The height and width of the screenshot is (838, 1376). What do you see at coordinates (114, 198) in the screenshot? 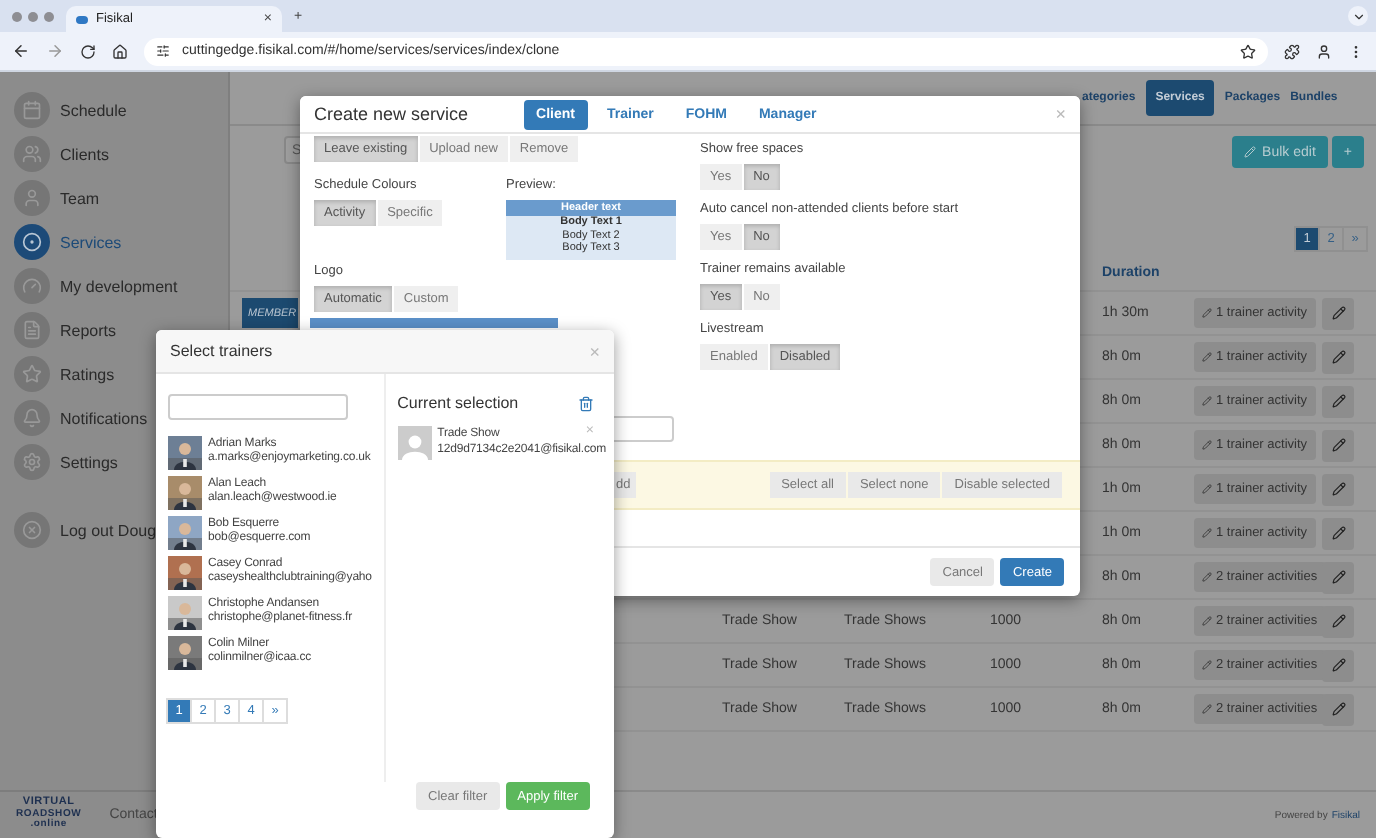
I see `sidebar-item: Team` at bounding box center [114, 198].